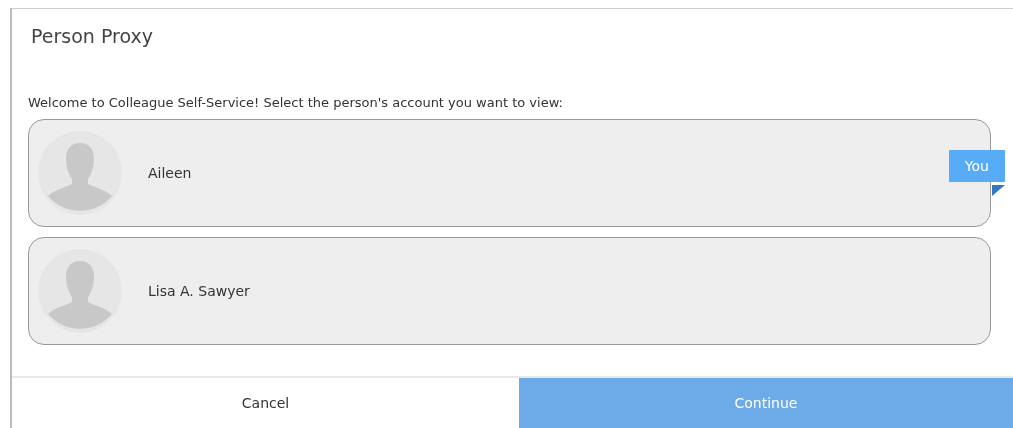  Describe the element at coordinates (199, 291) in the screenshot. I see `account-name: Lisa A. Sawyer` at that location.